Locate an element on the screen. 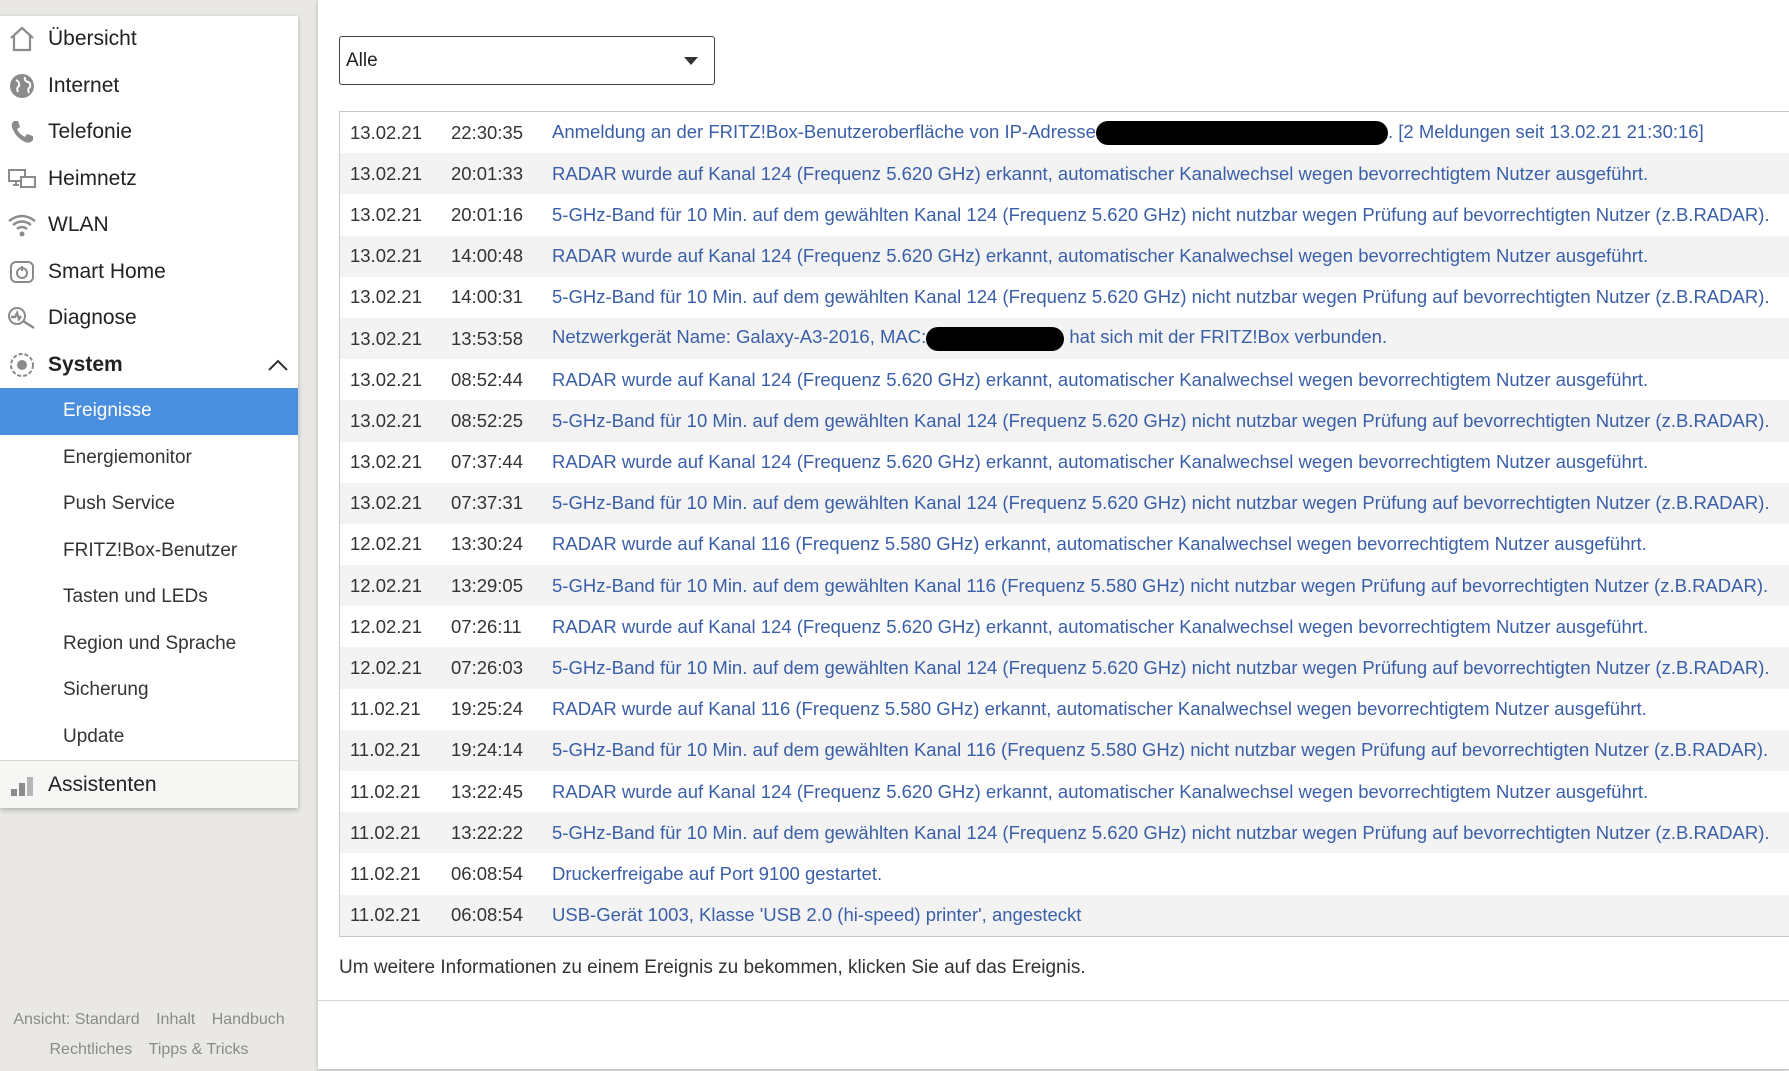 Image resolution: width=1789 pixels, height=1071 pixels. event-time: 22:30:35 is located at coordinates (487, 132).